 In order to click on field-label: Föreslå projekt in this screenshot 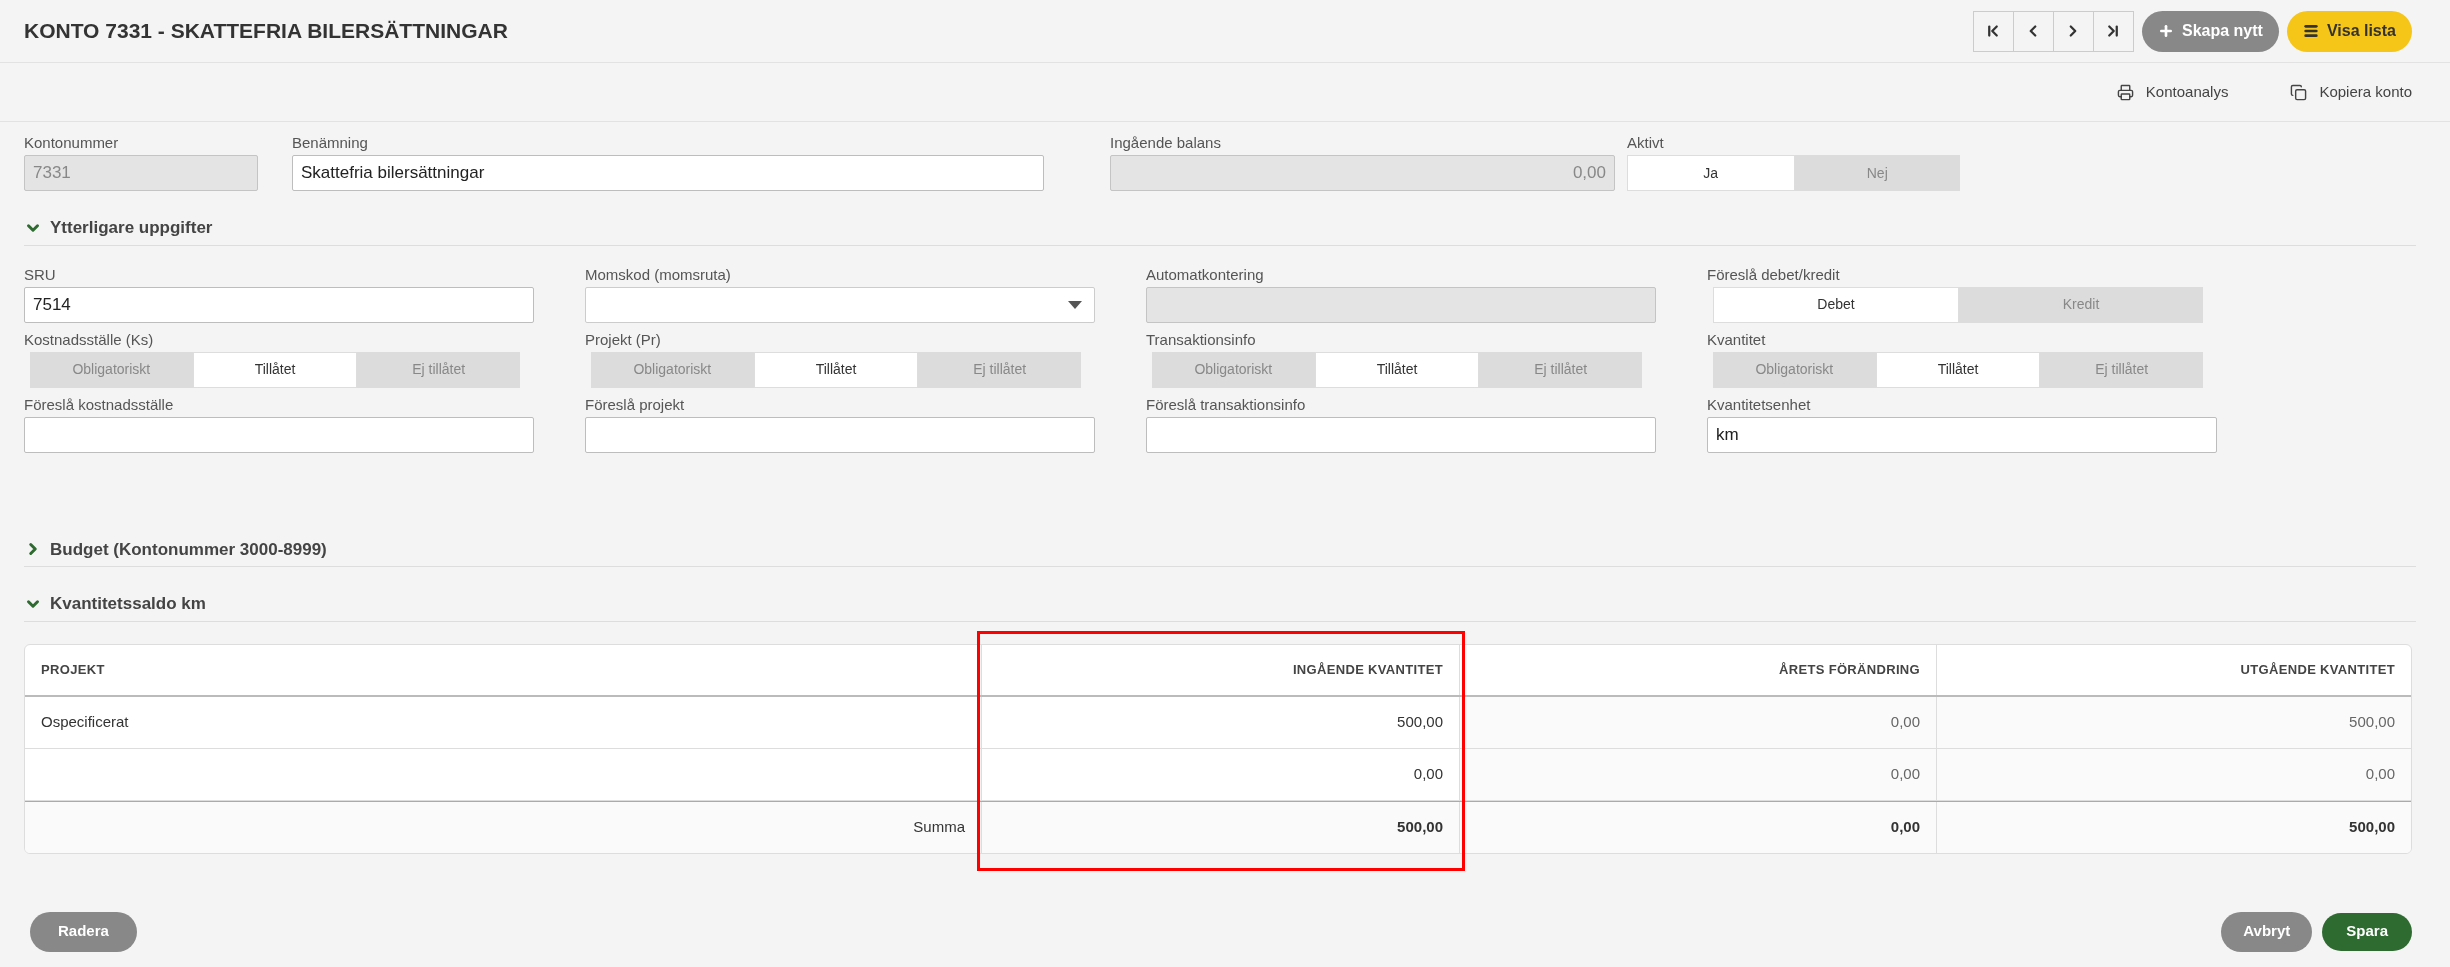, I will do `click(635, 404)`.